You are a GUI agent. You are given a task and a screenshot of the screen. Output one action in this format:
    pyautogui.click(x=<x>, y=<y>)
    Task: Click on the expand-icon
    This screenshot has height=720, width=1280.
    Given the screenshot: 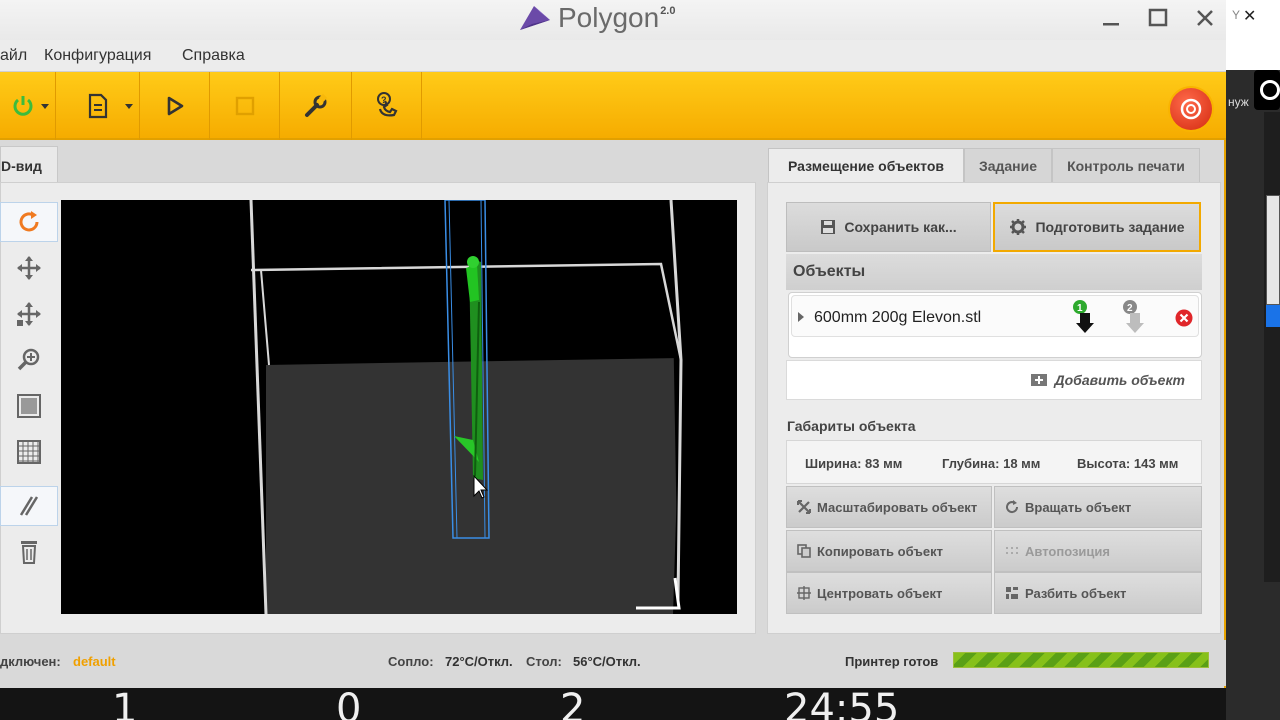 What is the action you would take?
    pyautogui.click(x=801, y=317)
    